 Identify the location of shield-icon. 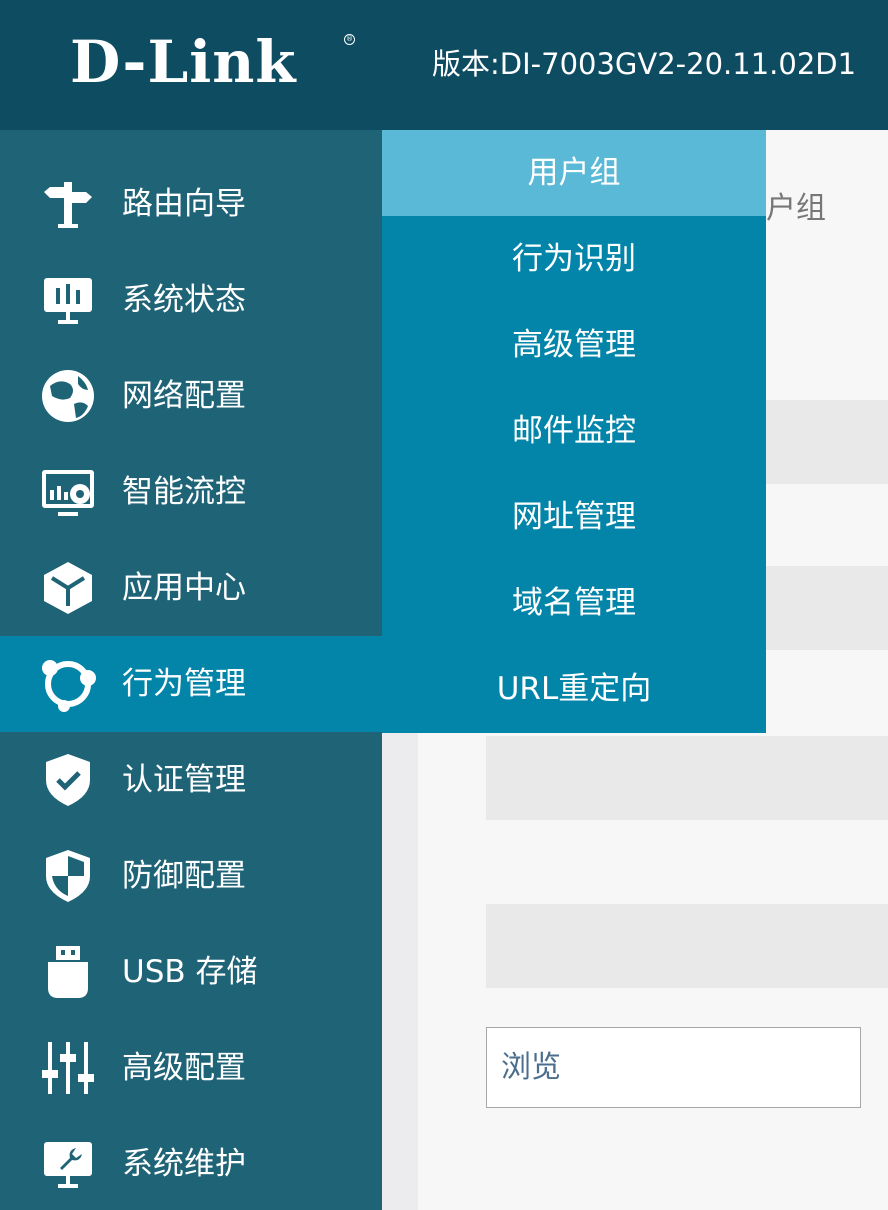
(68, 876).